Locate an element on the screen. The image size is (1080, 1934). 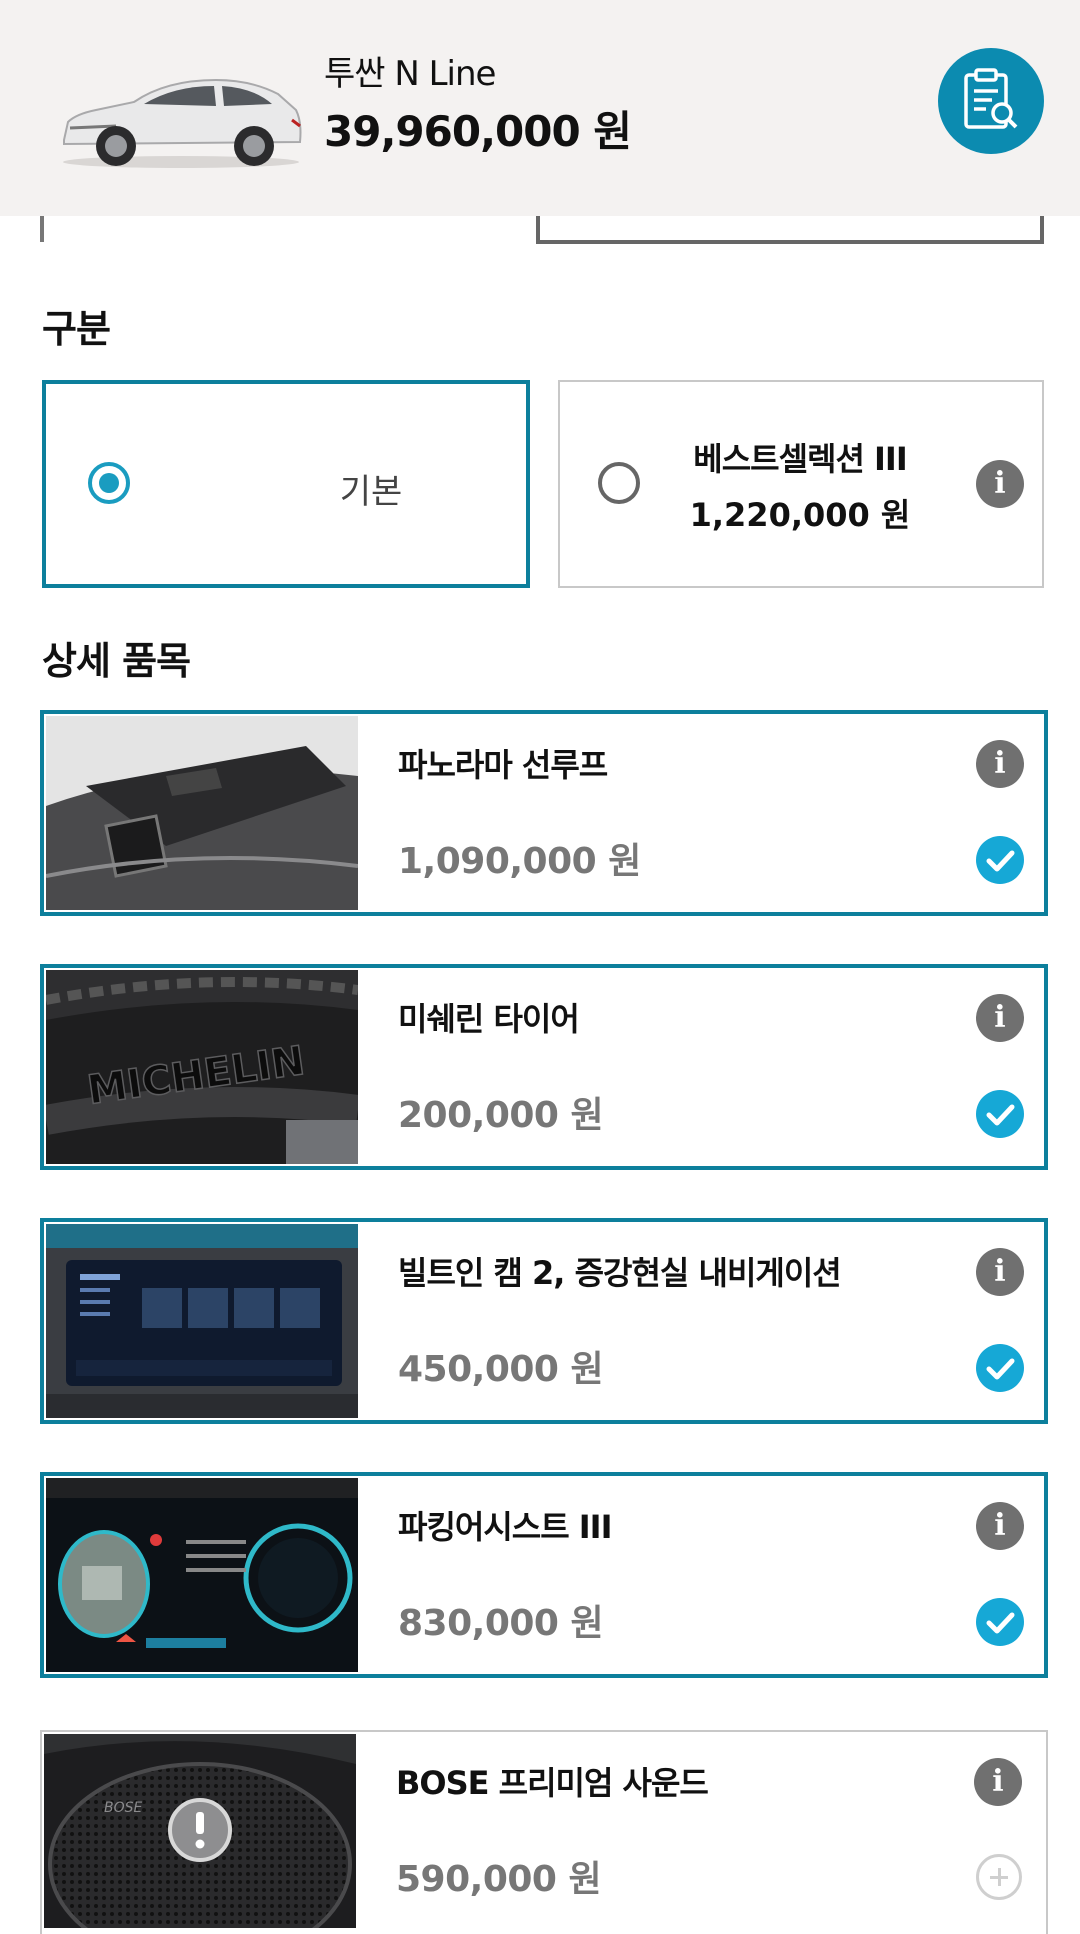
item-price: 450,000 원 is located at coordinates (501, 1369).